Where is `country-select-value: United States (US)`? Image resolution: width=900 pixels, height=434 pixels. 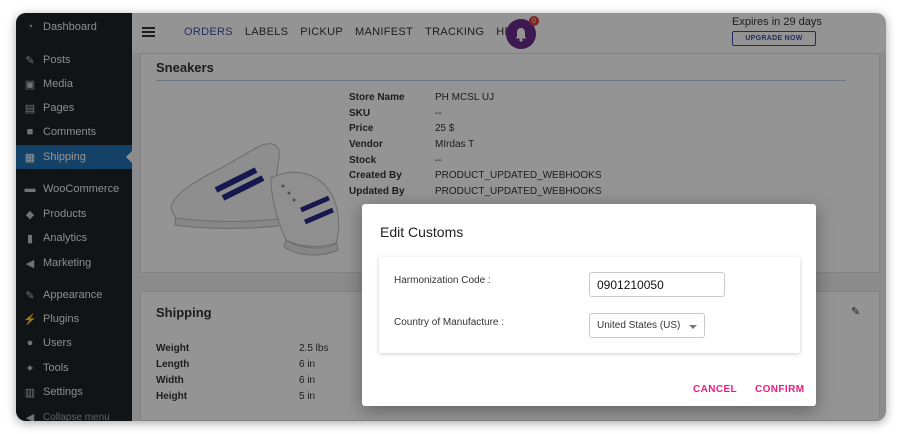
country-select-value: United States (US) is located at coordinates (639, 325).